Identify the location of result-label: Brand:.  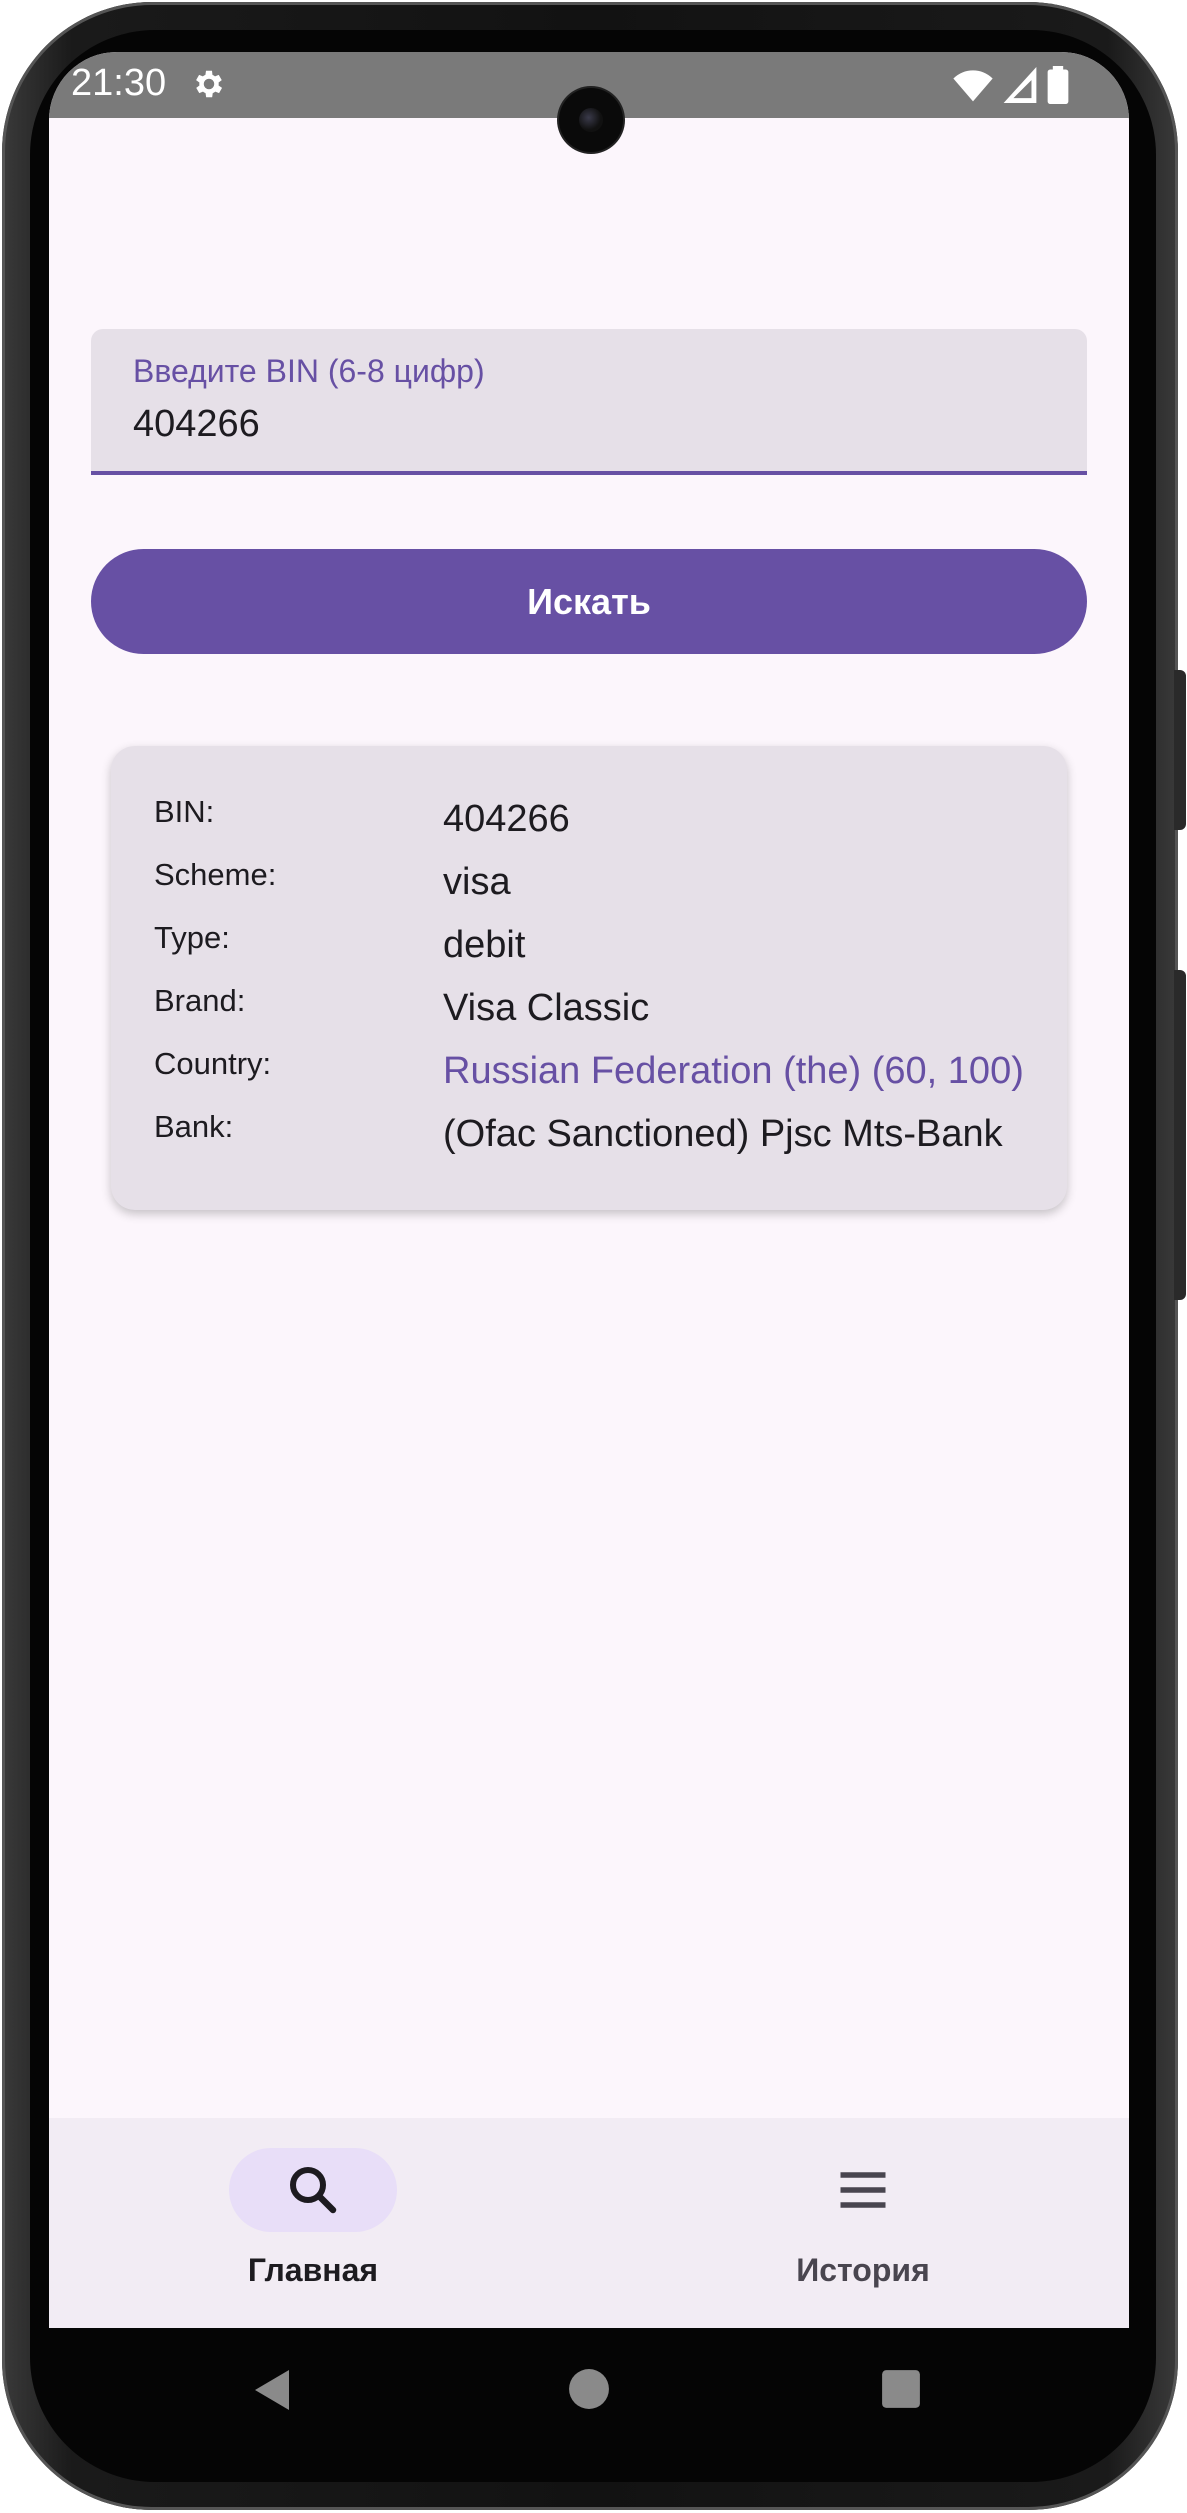
(200, 1000).